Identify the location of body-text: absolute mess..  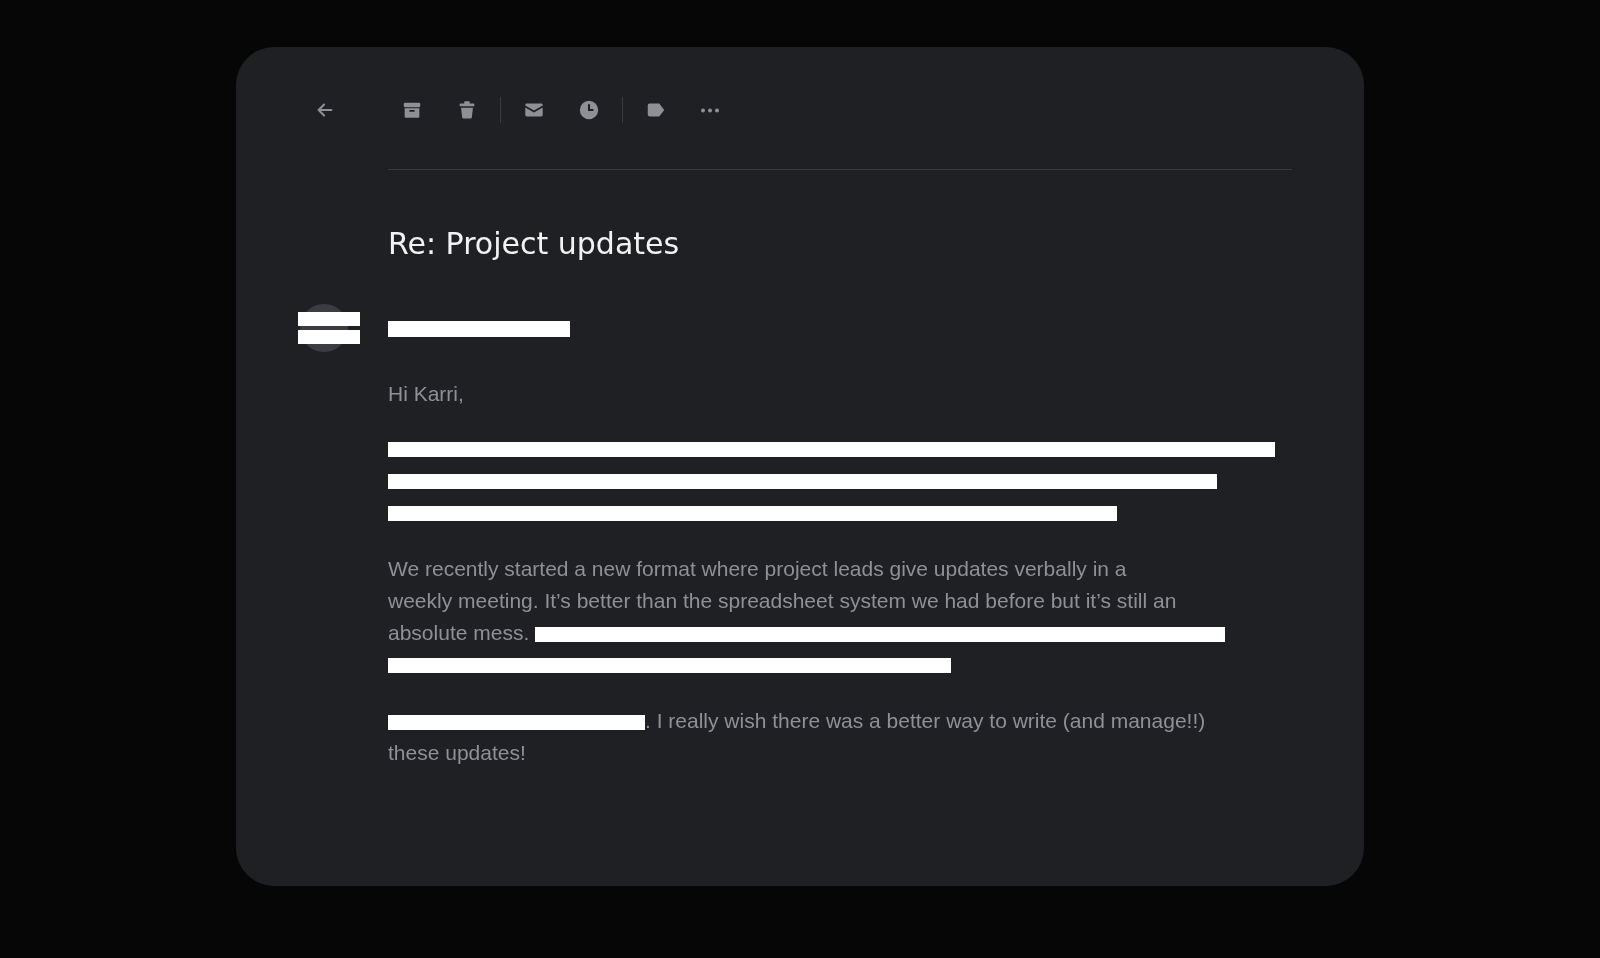
(459, 632).